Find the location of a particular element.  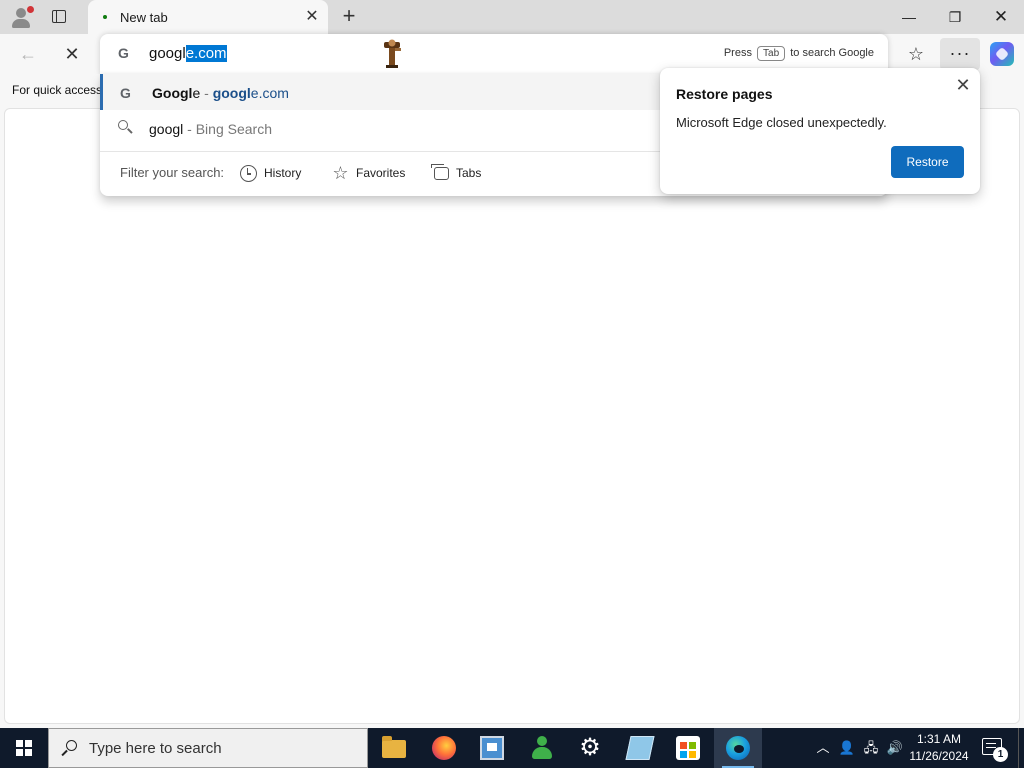

network-icon: 🖧 is located at coordinates (871, 748).